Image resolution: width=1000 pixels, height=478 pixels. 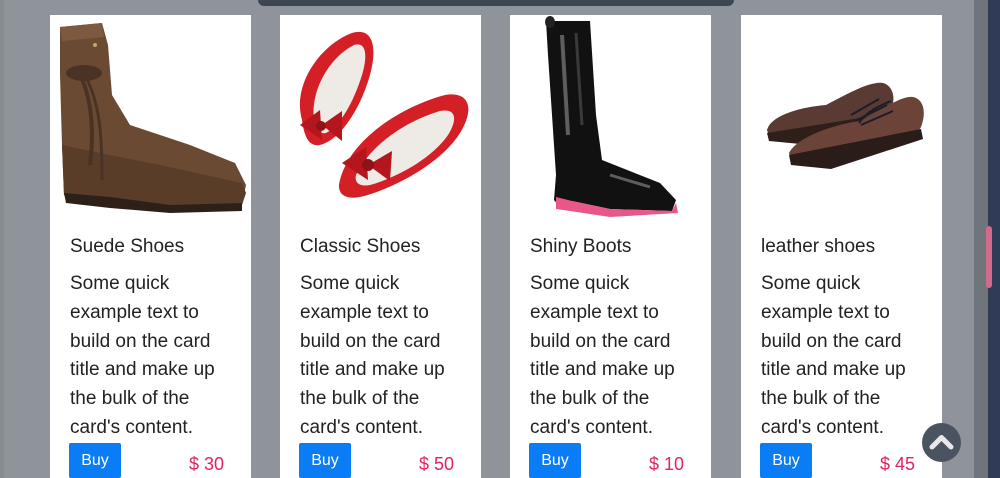 I want to click on red-flats-image, so click(x=380, y=117).